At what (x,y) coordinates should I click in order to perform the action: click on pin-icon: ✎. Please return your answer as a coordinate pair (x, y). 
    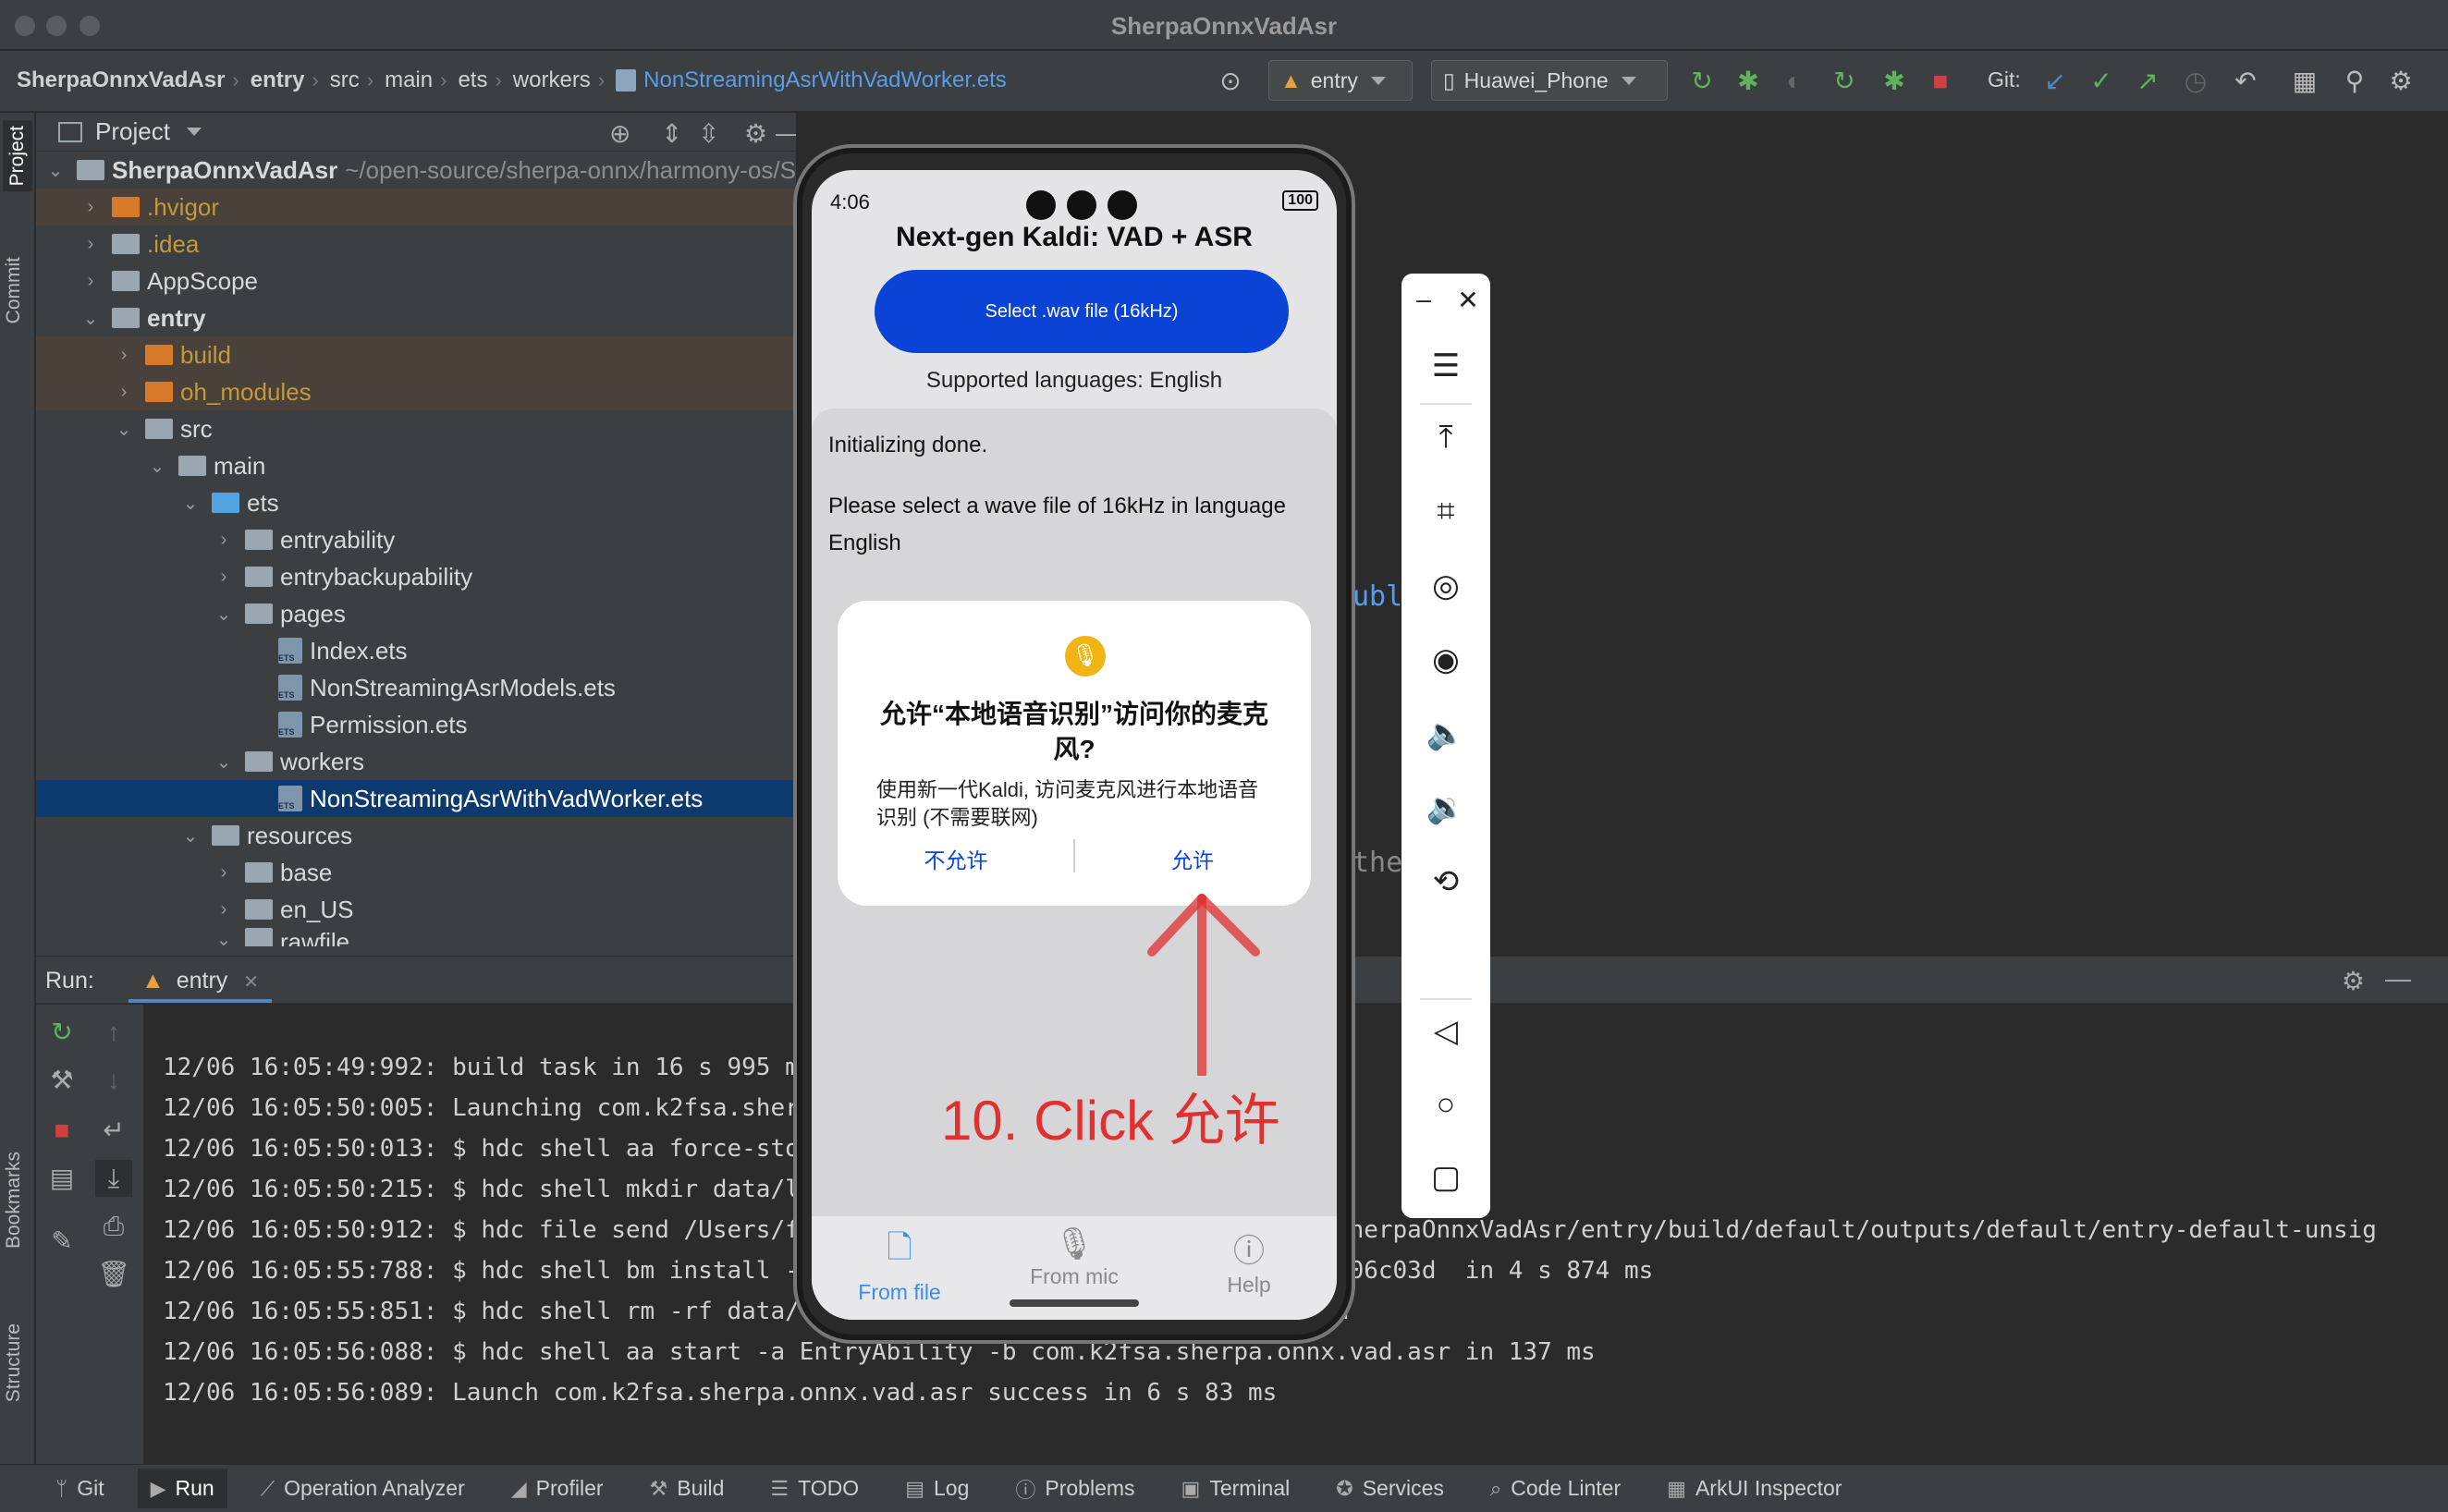
    Looking at the image, I should click on (61, 1242).